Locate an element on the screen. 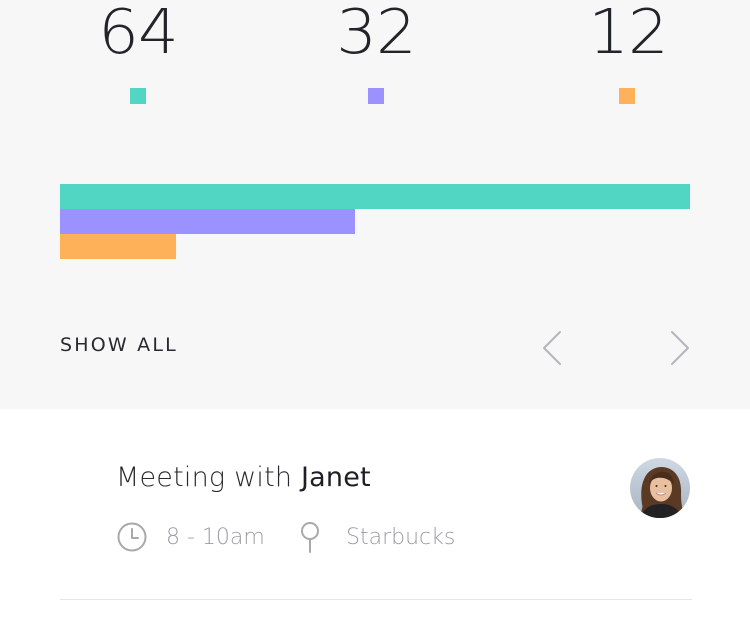  previous-button is located at coordinates (552, 348).